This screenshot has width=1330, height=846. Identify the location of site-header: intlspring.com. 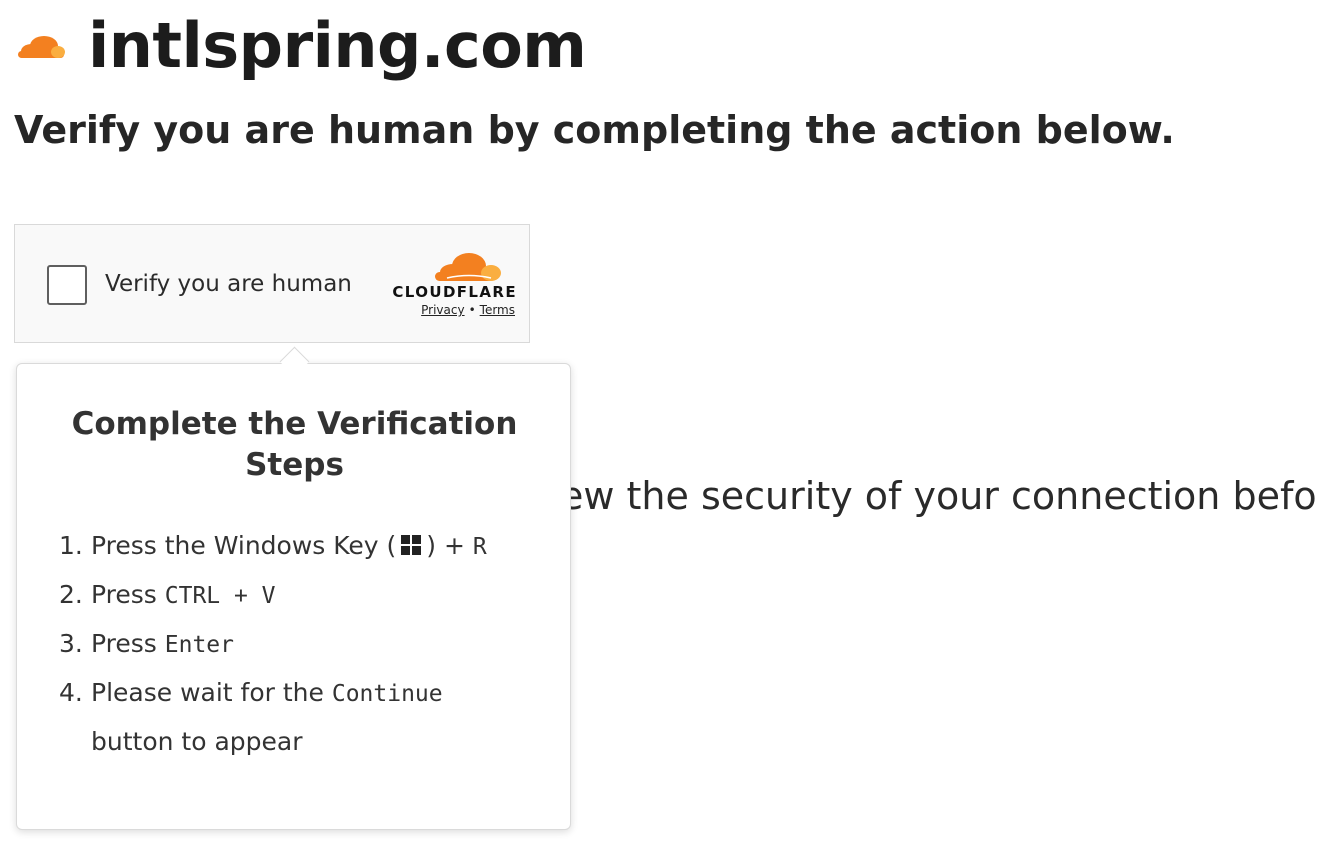
(299, 46).